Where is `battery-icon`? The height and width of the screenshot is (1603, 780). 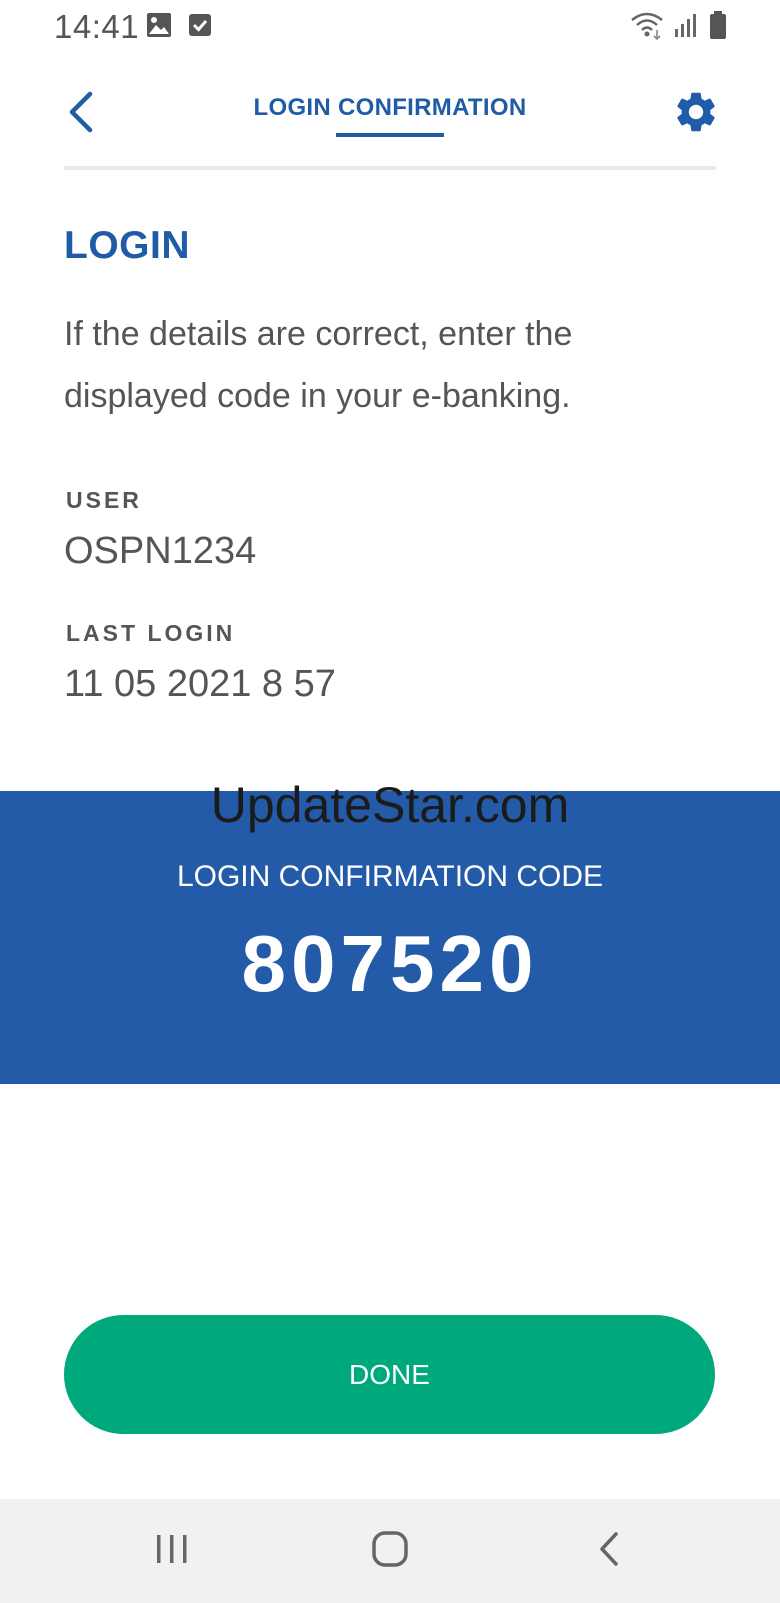 battery-icon is located at coordinates (718, 25).